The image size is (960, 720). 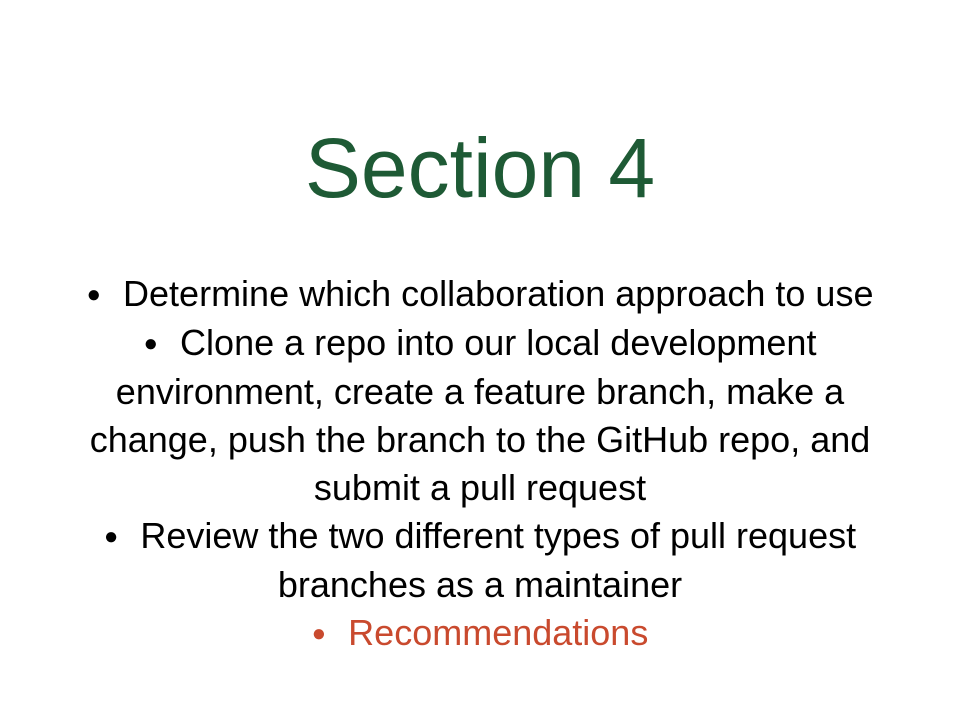 What do you see at coordinates (480, 168) in the screenshot?
I see `slide-title: Section 4` at bounding box center [480, 168].